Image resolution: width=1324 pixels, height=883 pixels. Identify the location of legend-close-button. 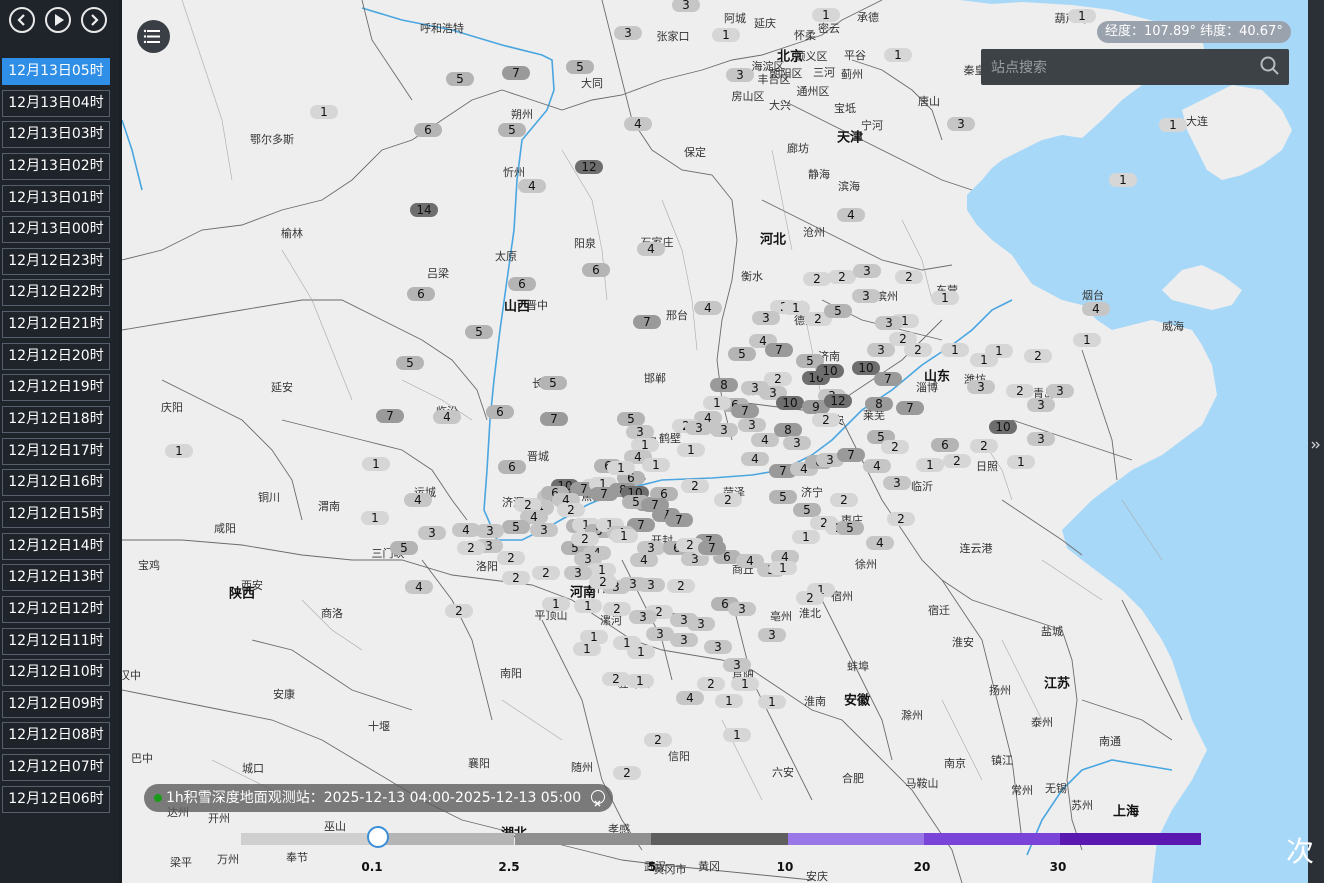
(598, 798).